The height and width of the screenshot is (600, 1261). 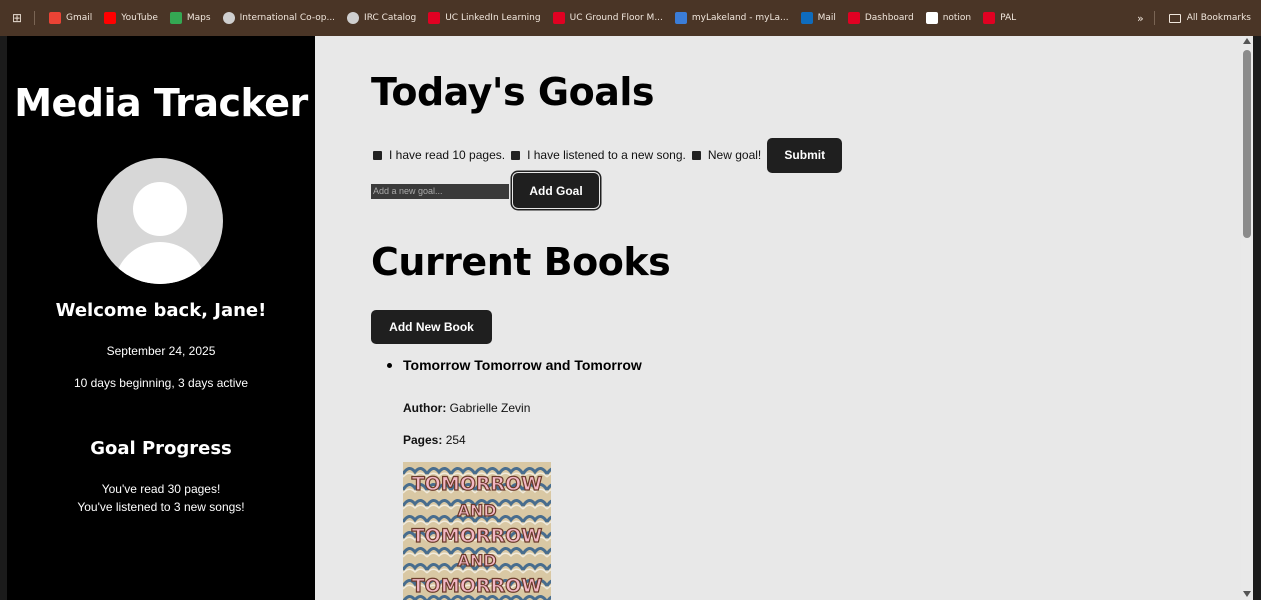 What do you see at coordinates (957, 18) in the screenshot?
I see `bookmark-label: notion` at bounding box center [957, 18].